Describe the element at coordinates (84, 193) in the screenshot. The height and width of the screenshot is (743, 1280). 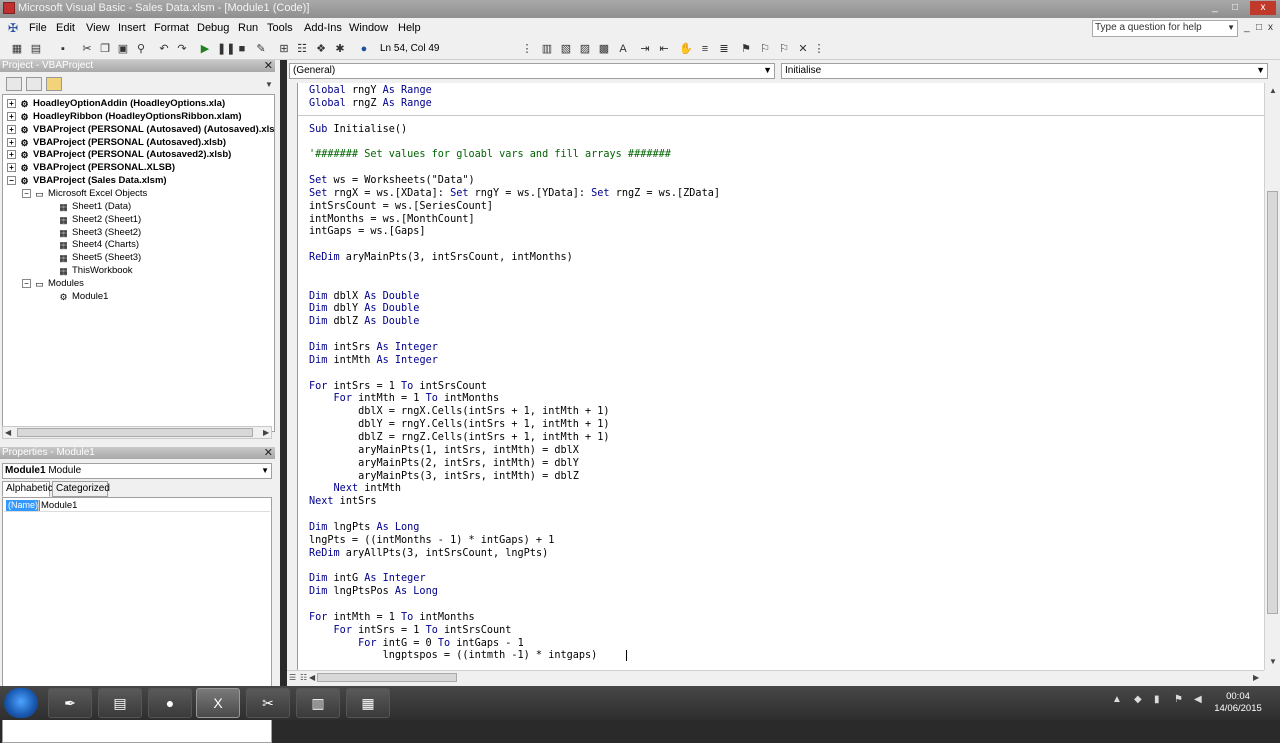
I see `tree-item: − ▭ Microsoft Excel Objects` at that location.